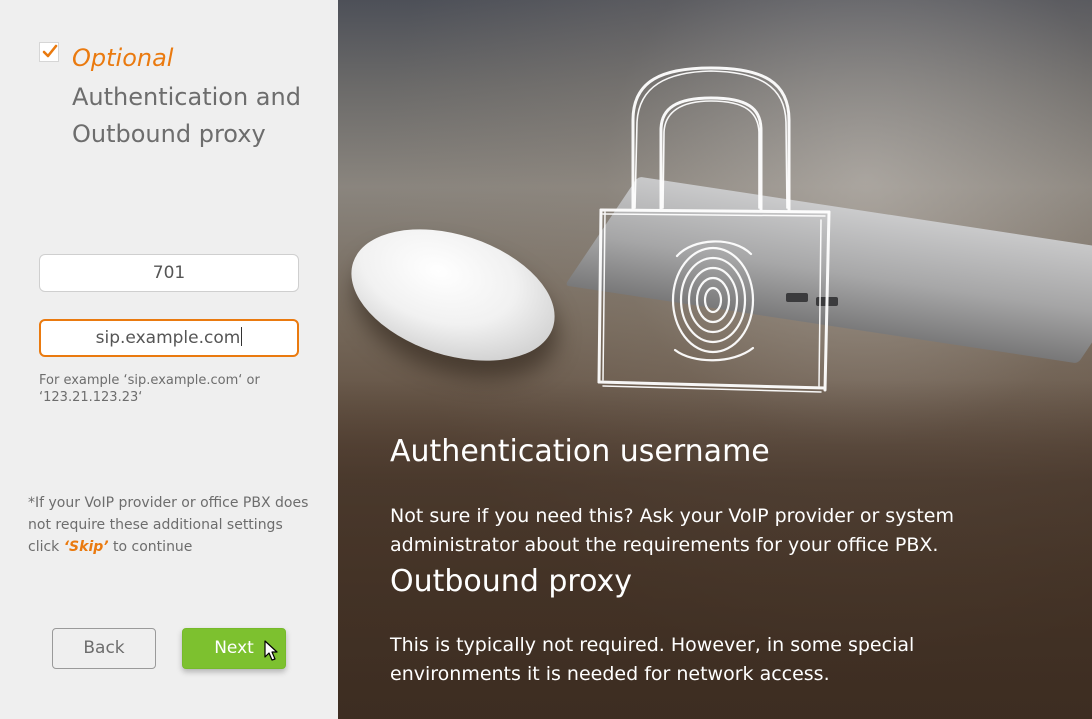 The image size is (1092, 719). What do you see at coordinates (580, 451) in the screenshot?
I see `auth-username-heading: Authentication username` at bounding box center [580, 451].